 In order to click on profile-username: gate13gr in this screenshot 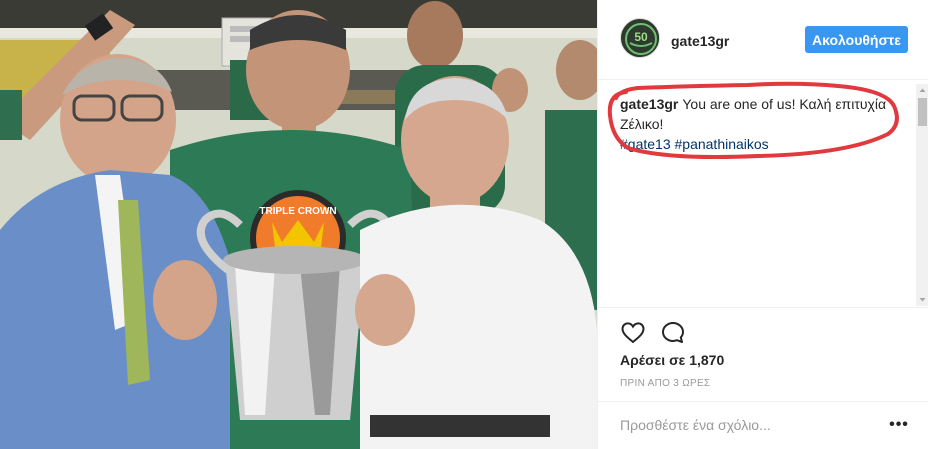, I will do `click(700, 41)`.